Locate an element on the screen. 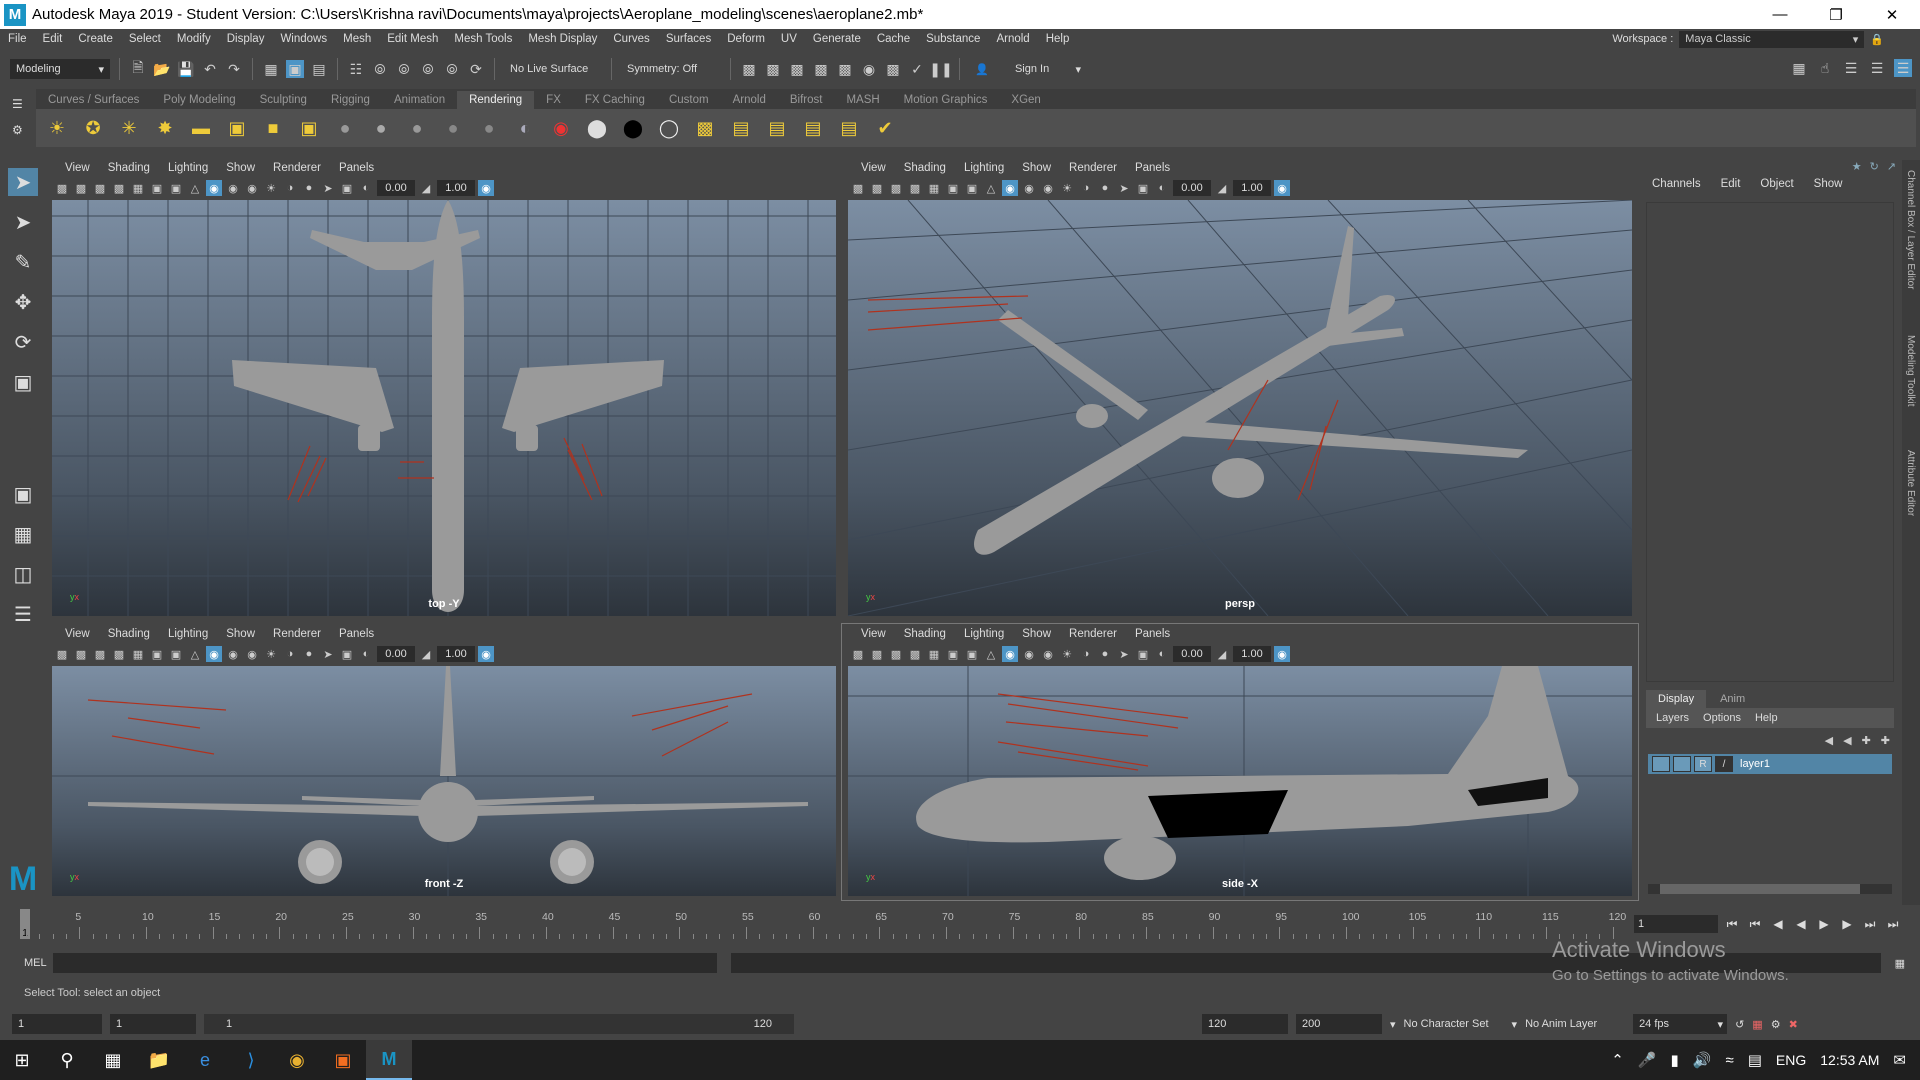 Image resolution: width=1920 pixels, height=1080 pixels. paint-select-tool-icon: ✎ is located at coordinates (23, 262).